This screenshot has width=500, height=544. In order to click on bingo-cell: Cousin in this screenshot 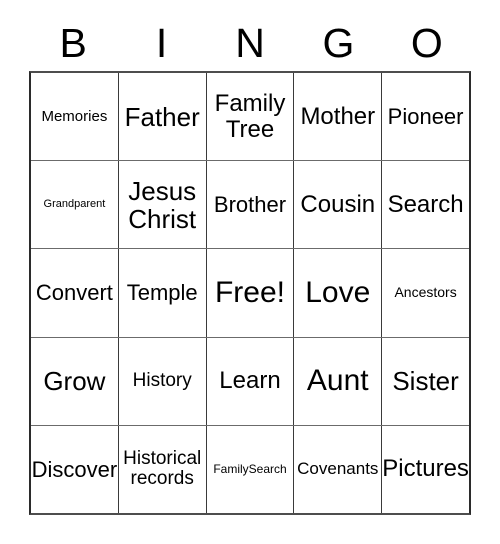, I will do `click(338, 205)`.